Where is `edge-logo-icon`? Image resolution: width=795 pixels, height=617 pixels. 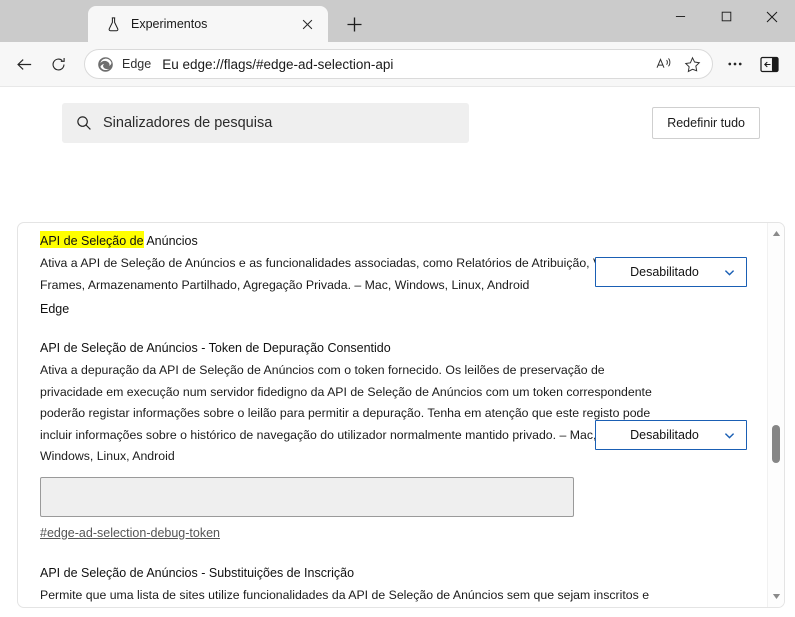
edge-logo-icon is located at coordinates (105, 64).